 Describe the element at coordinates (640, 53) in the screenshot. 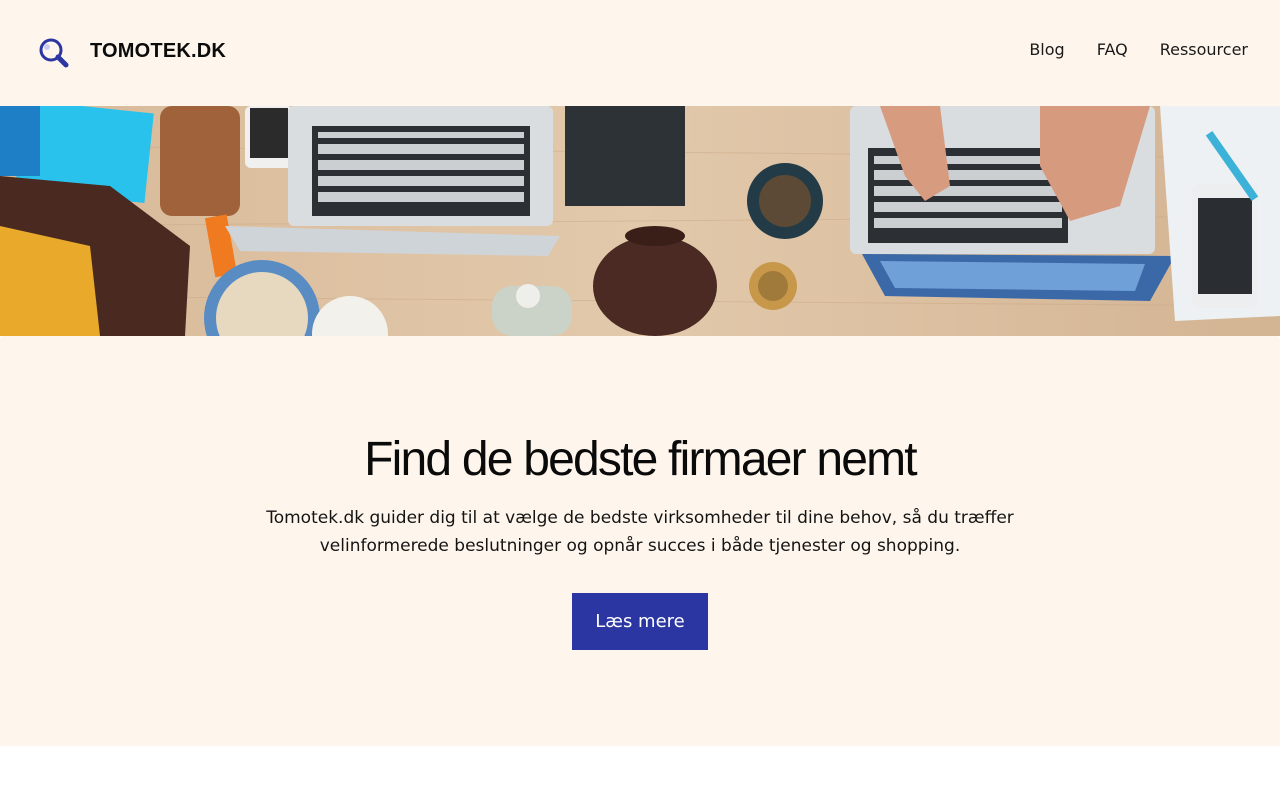

I see `site-header: TOMOTEK.DK Blog FAQ Ressourcer` at that location.